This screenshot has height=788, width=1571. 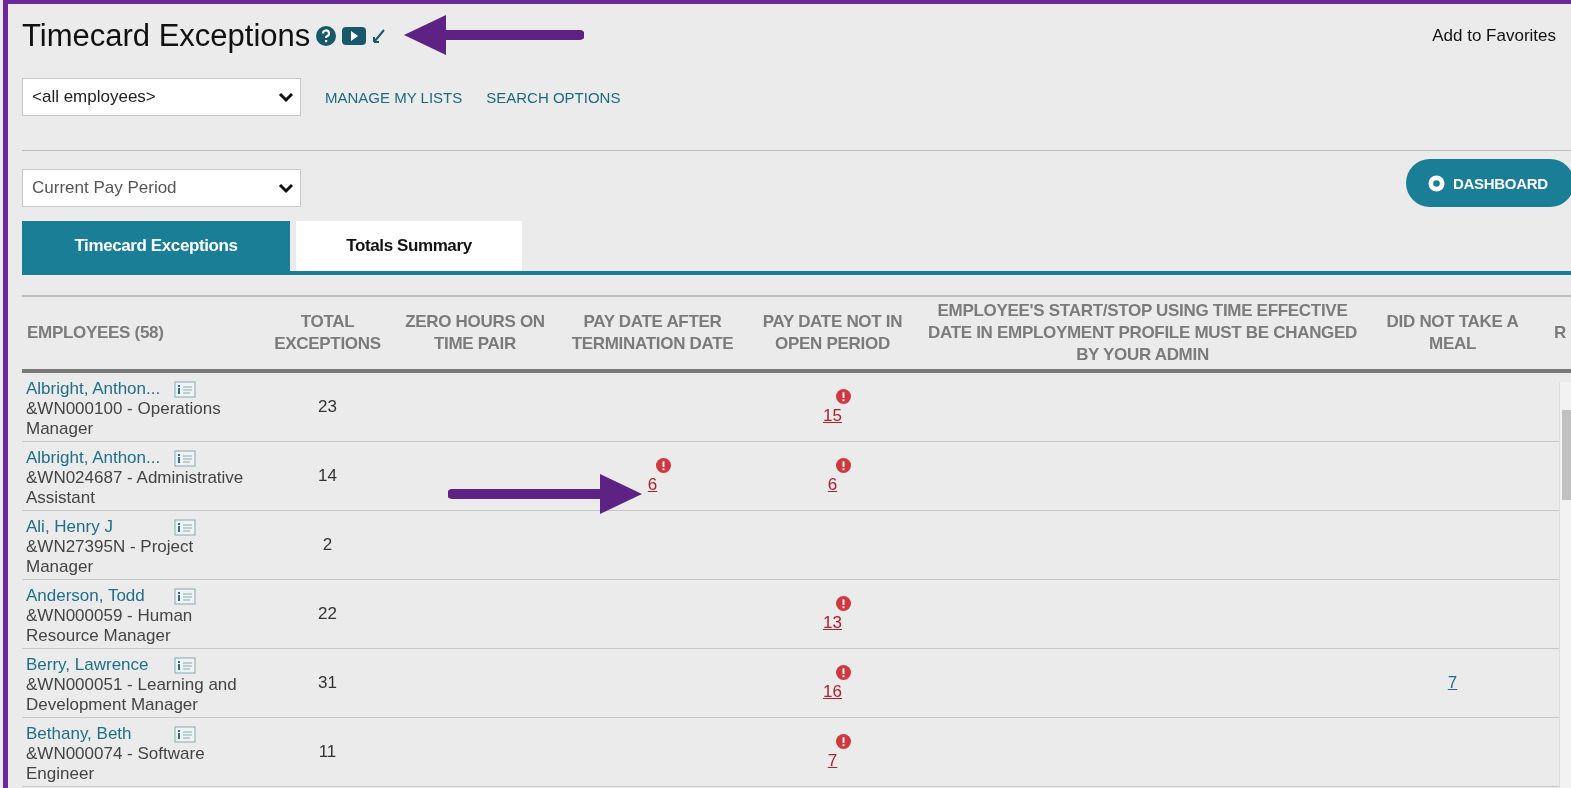 What do you see at coordinates (1436, 183) in the screenshot?
I see `donut-chart-icon` at bounding box center [1436, 183].